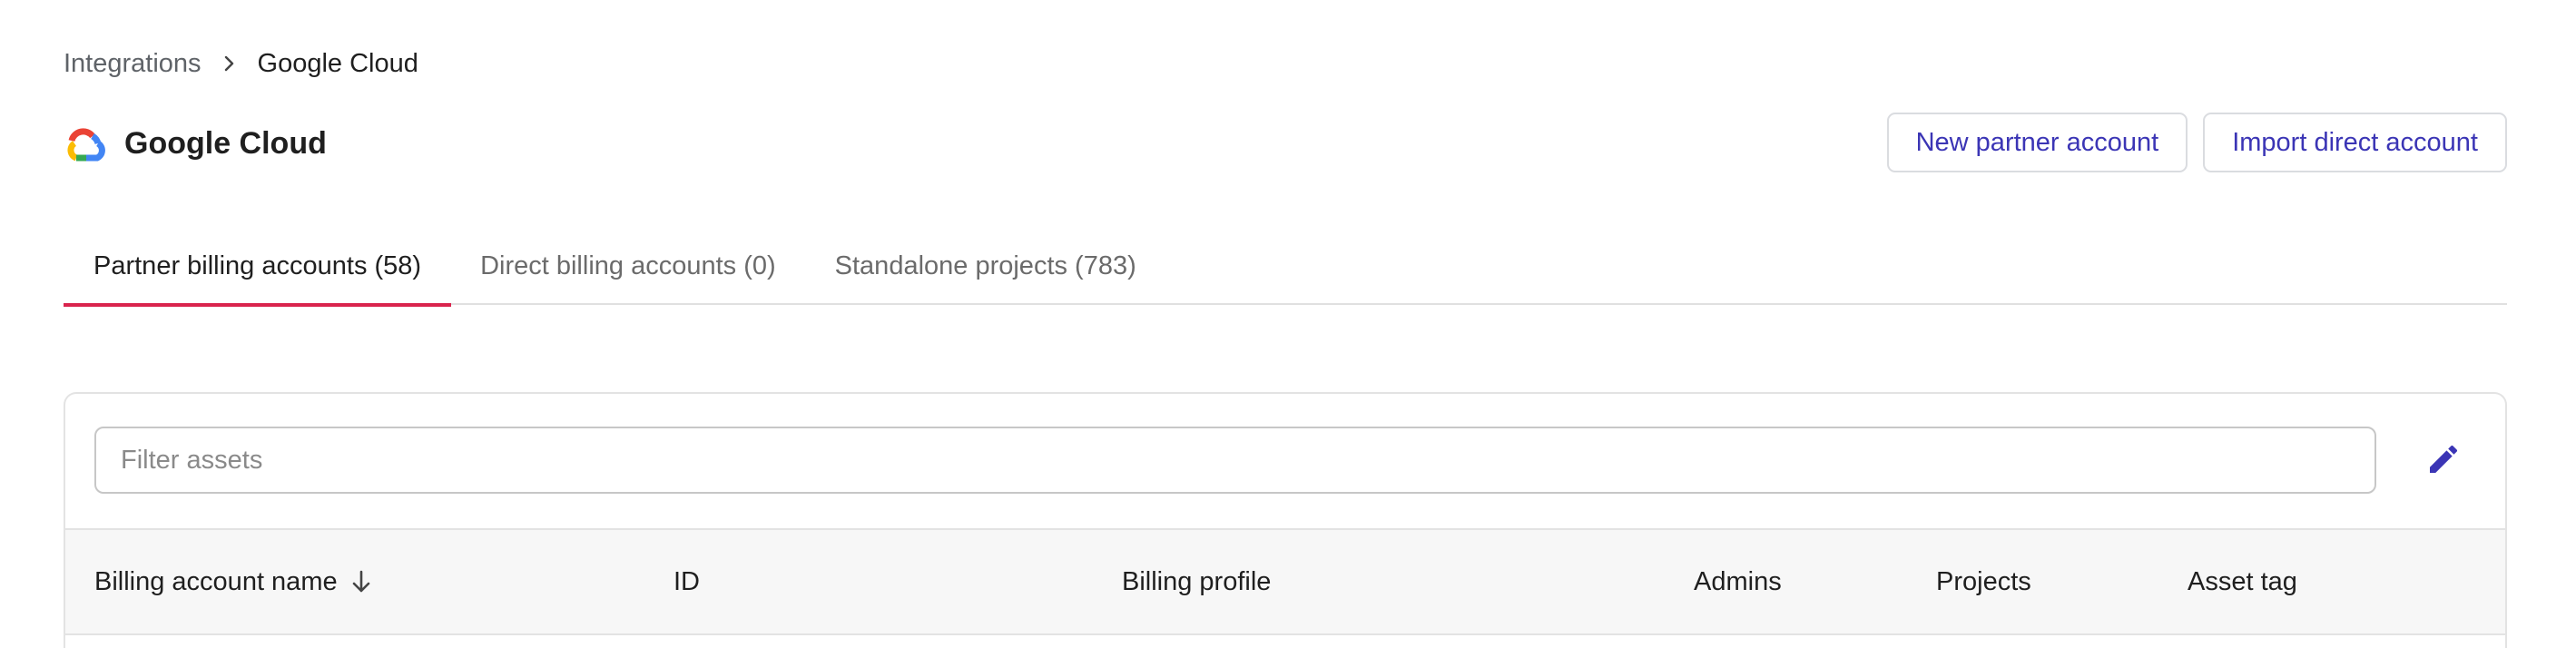 The image size is (2576, 648). What do you see at coordinates (1738, 581) in the screenshot?
I see `column-header-admins: Admins` at bounding box center [1738, 581].